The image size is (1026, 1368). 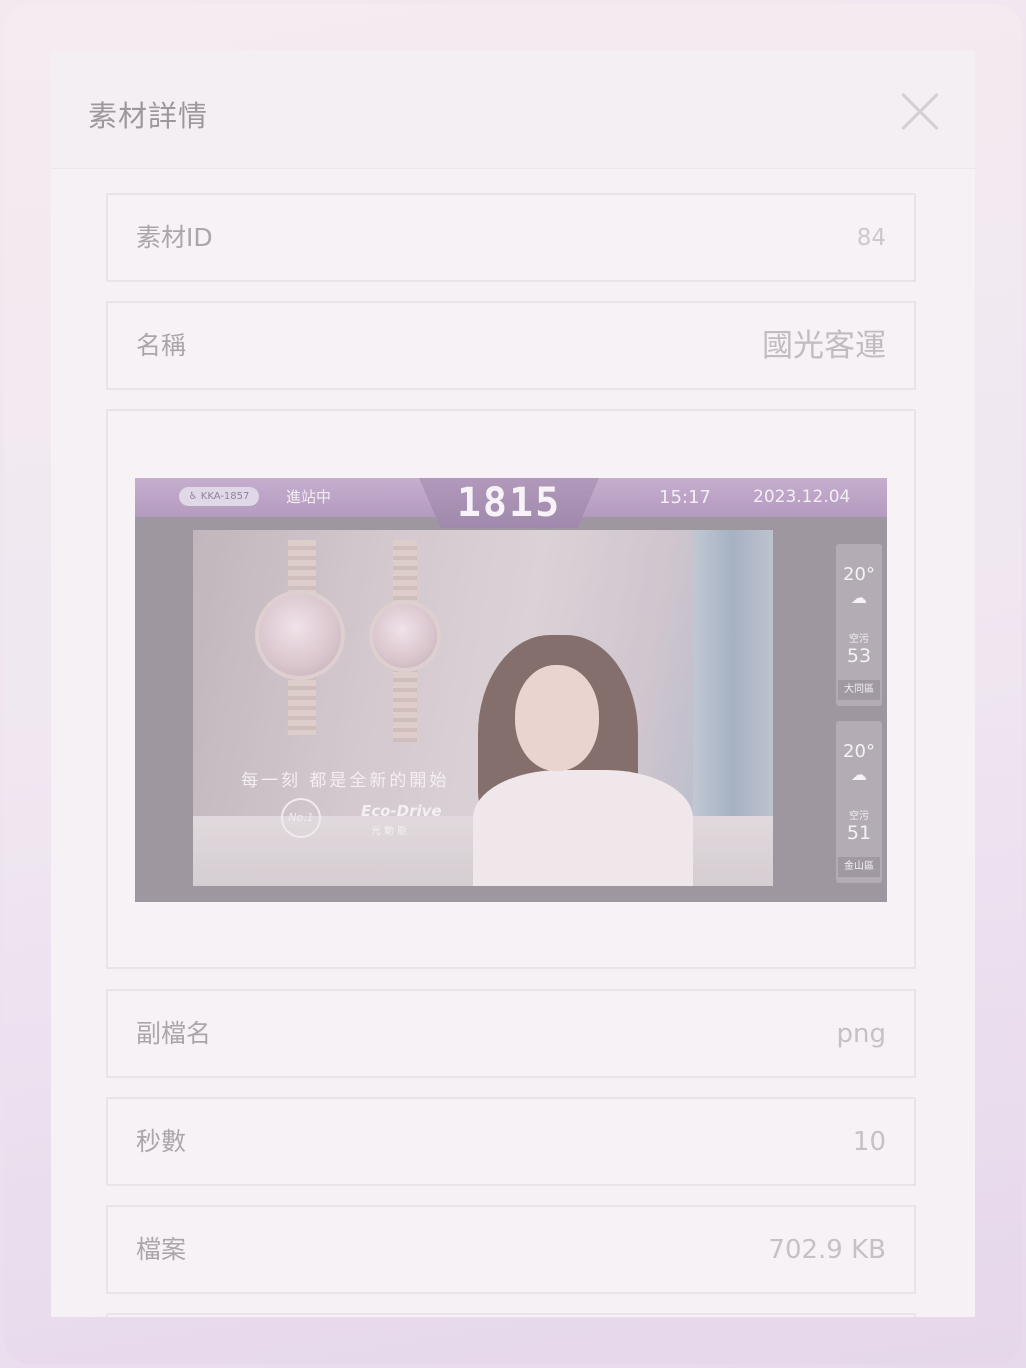 What do you see at coordinates (345, 781) in the screenshot?
I see `ad-slogan: 每一刻 都是全新的開始` at bounding box center [345, 781].